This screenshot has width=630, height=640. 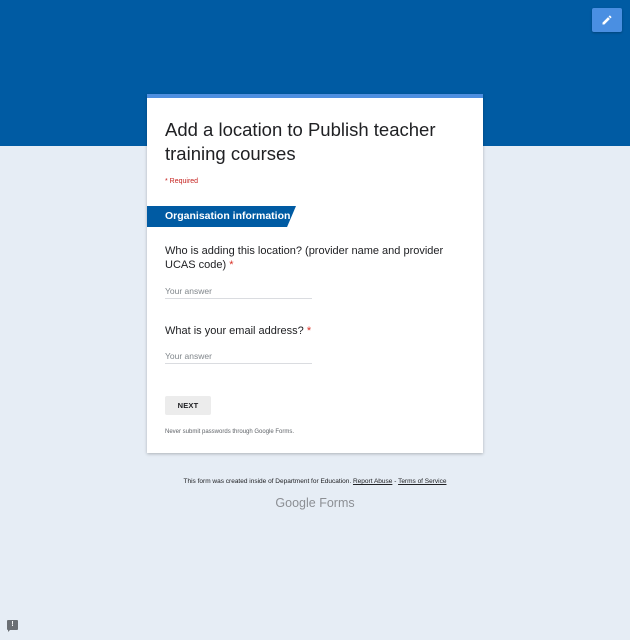 What do you see at coordinates (372, 481) in the screenshot?
I see `report-abuse-link: Report Abuse` at bounding box center [372, 481].